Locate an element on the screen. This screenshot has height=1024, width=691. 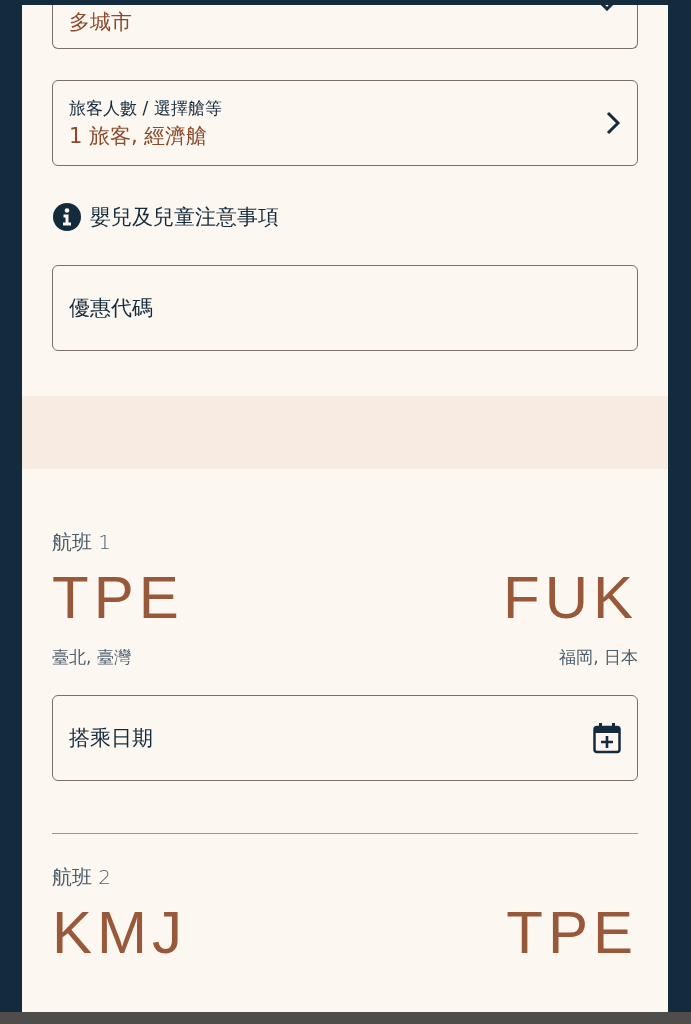
origin-code: KMJ is located at coordinates (119, 933).